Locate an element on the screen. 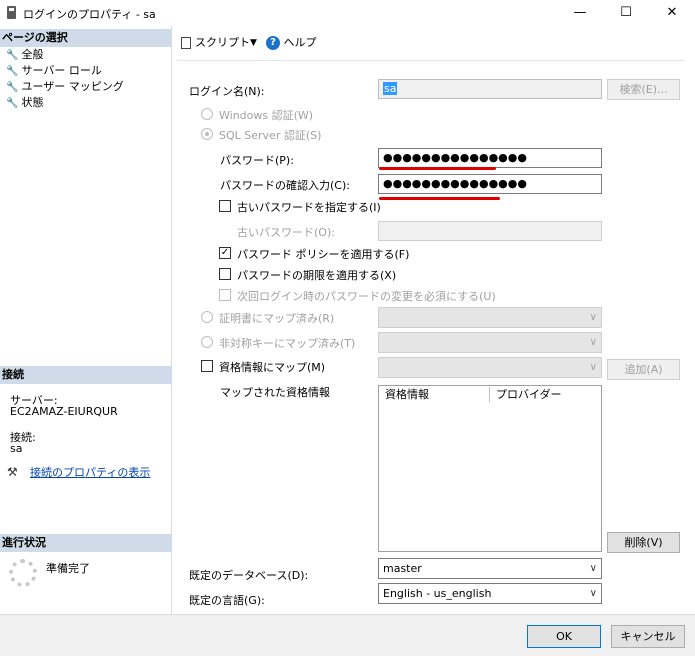 The image size is (695, 656). connection-value: sa is located at coordinates (16, 448).